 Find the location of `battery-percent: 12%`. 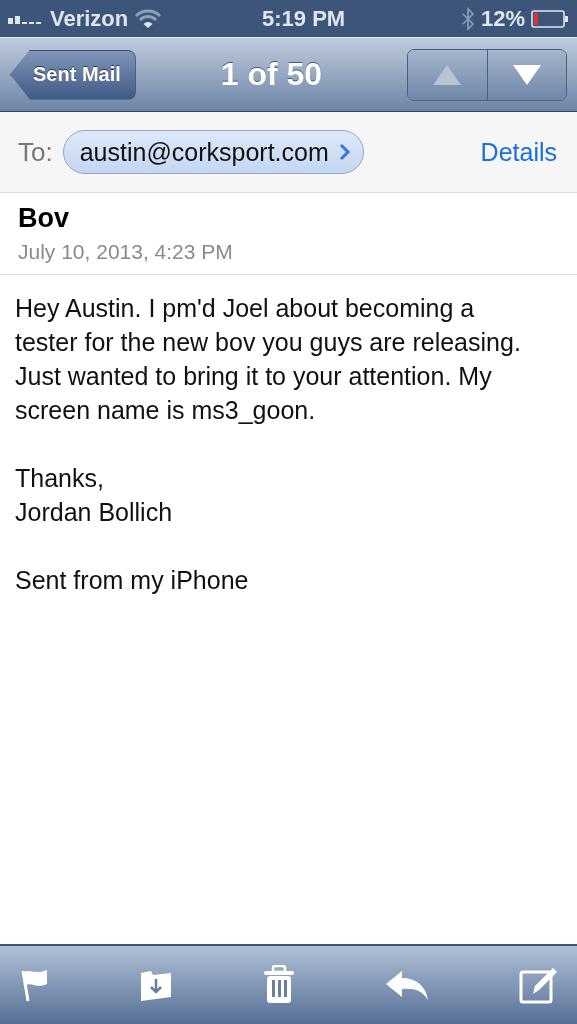

battery-percent: 12% is located at coordinates (502, 18).